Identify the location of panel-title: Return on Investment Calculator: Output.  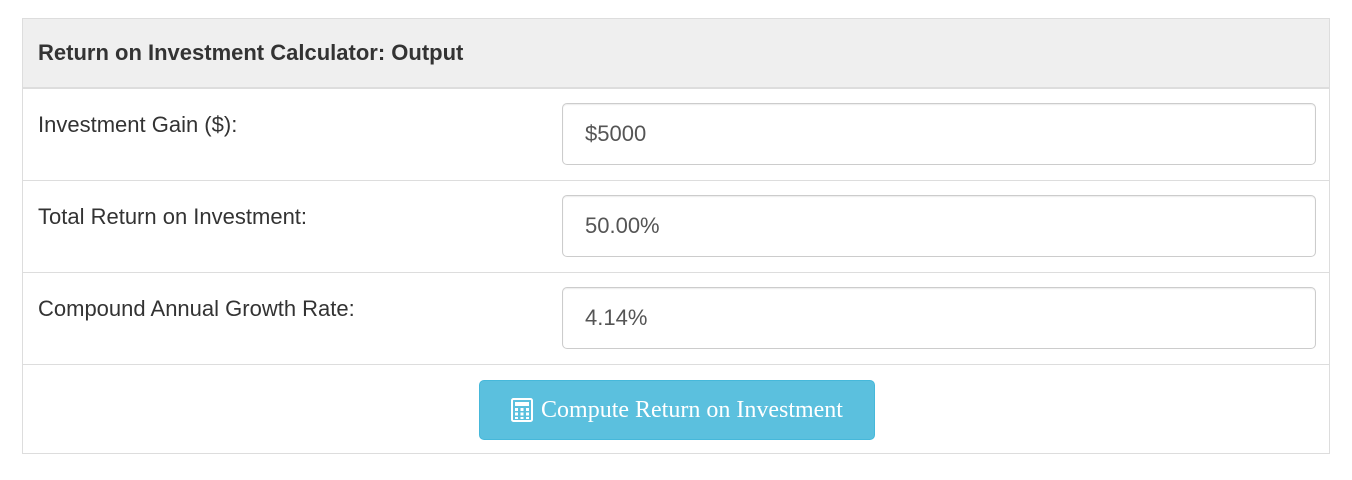
(251, 52).